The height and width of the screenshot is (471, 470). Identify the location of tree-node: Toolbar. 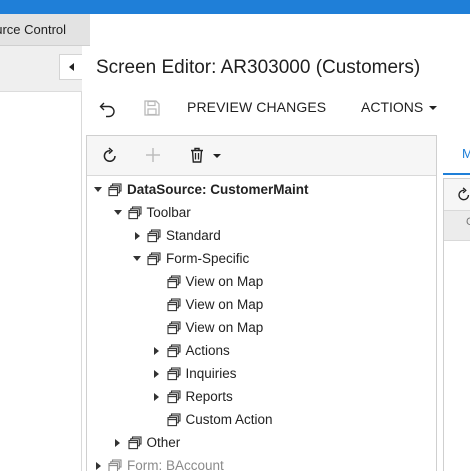
(152, 212).